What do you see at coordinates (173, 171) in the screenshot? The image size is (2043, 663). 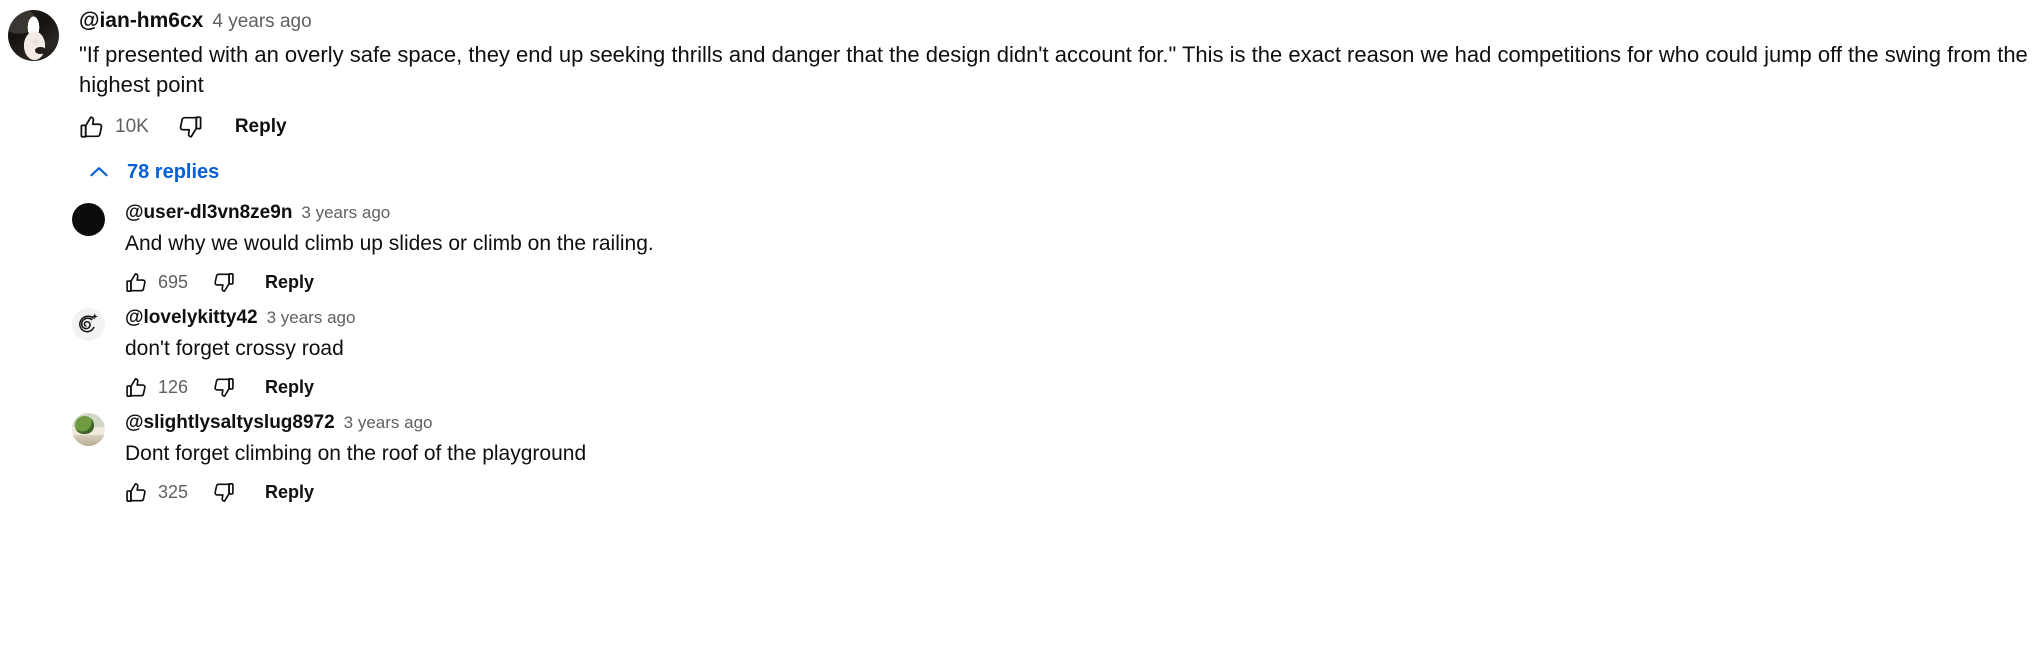 I see `replies-count-label: 78 replies` at bounding box center [173, 171].